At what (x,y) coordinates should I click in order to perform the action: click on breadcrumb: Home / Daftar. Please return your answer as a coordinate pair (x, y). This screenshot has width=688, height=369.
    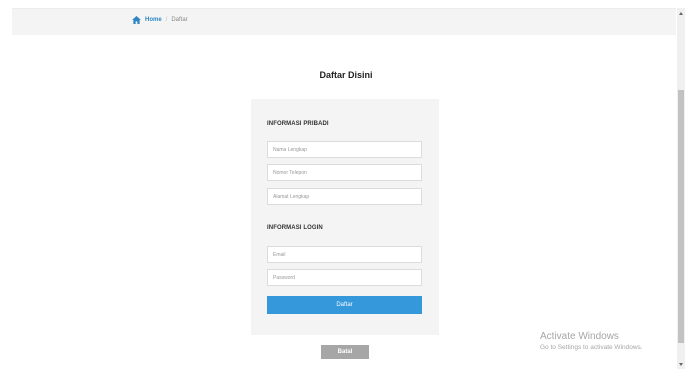
    Looking at the image, I should click on (160, 20).